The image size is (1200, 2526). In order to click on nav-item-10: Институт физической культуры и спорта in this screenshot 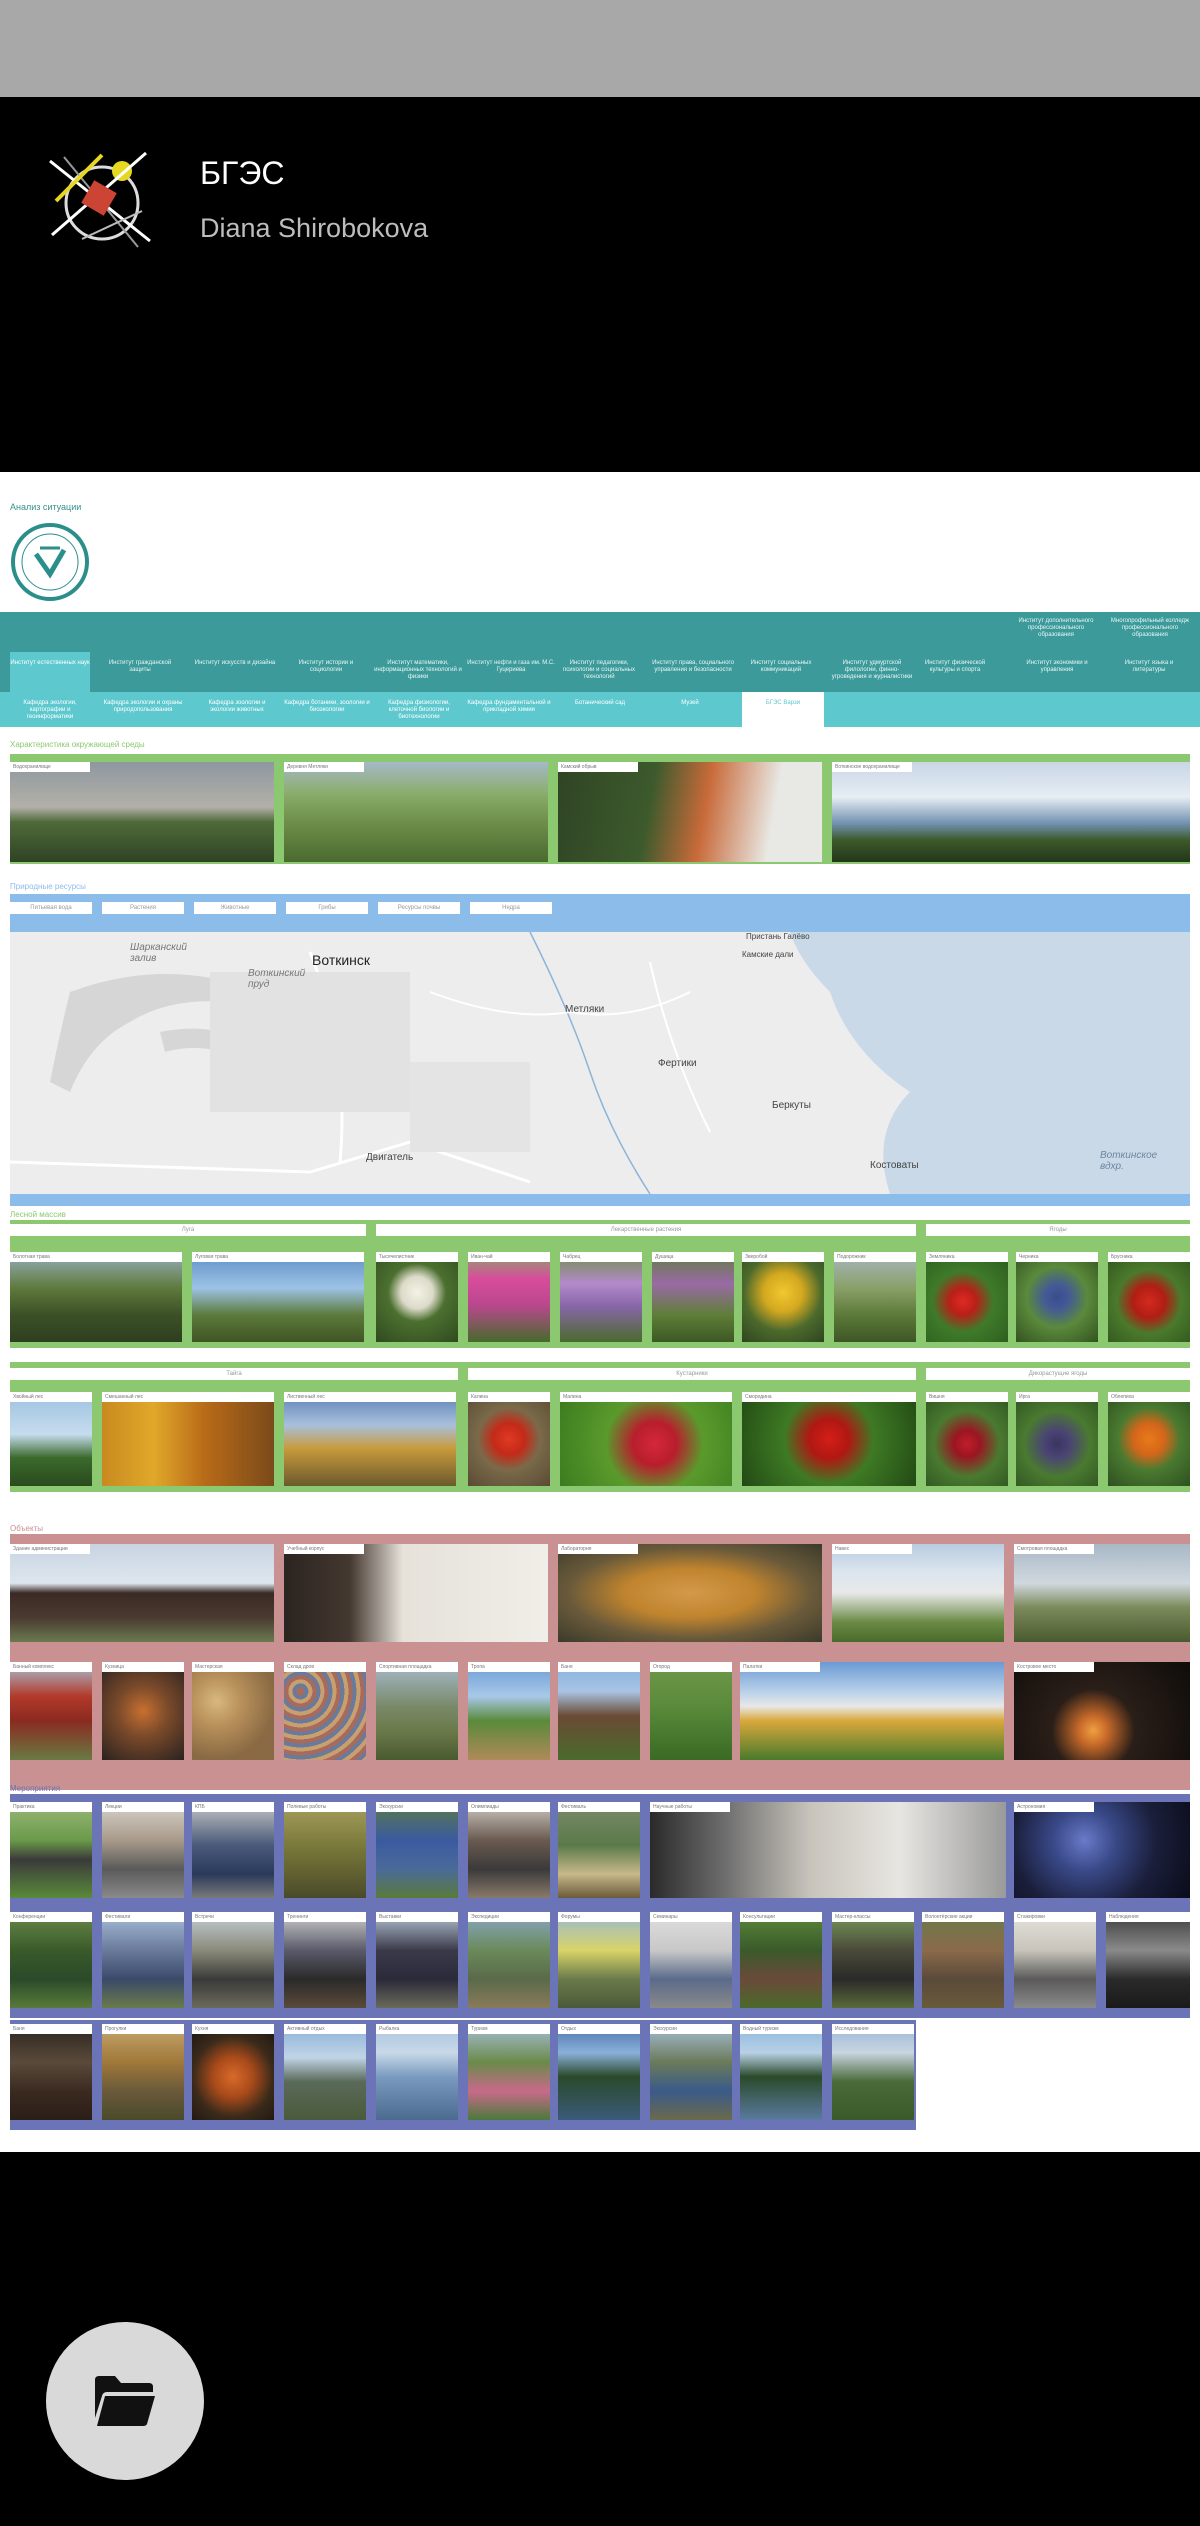, I will do `click(955, 667)`.